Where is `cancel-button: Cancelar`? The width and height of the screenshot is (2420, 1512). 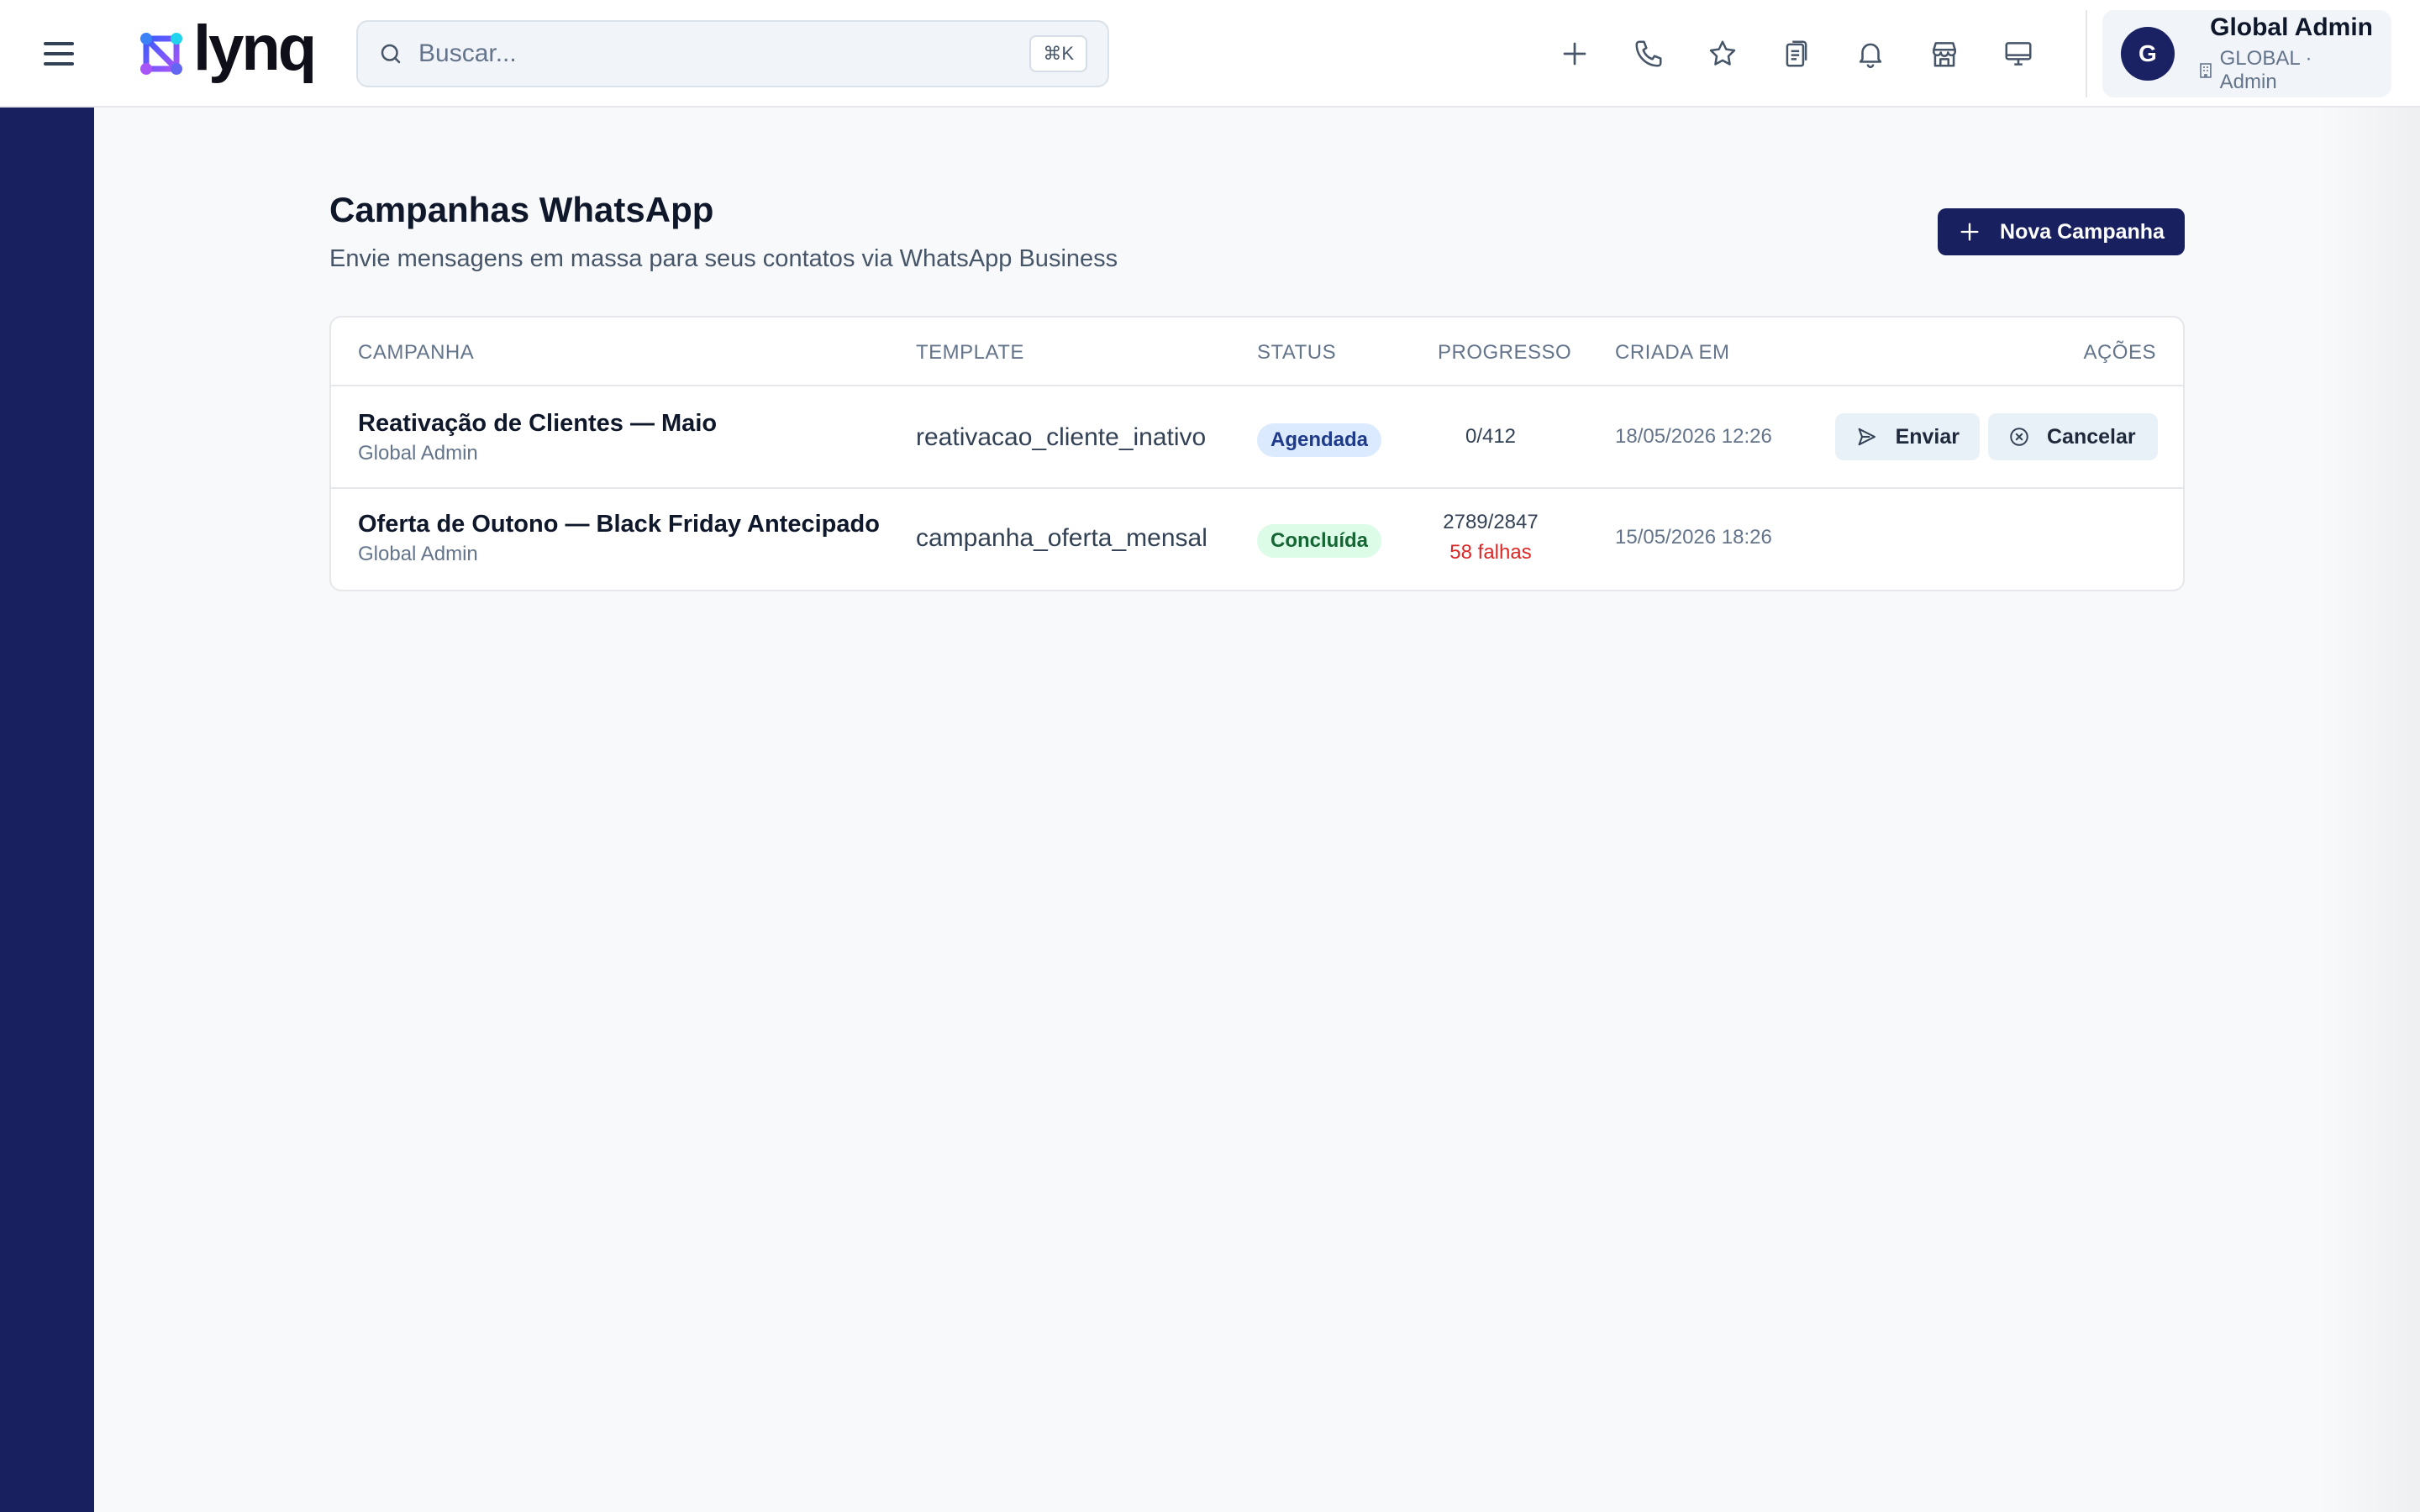
cancel-button: Cancelar is located at coordinates (2073, 436).